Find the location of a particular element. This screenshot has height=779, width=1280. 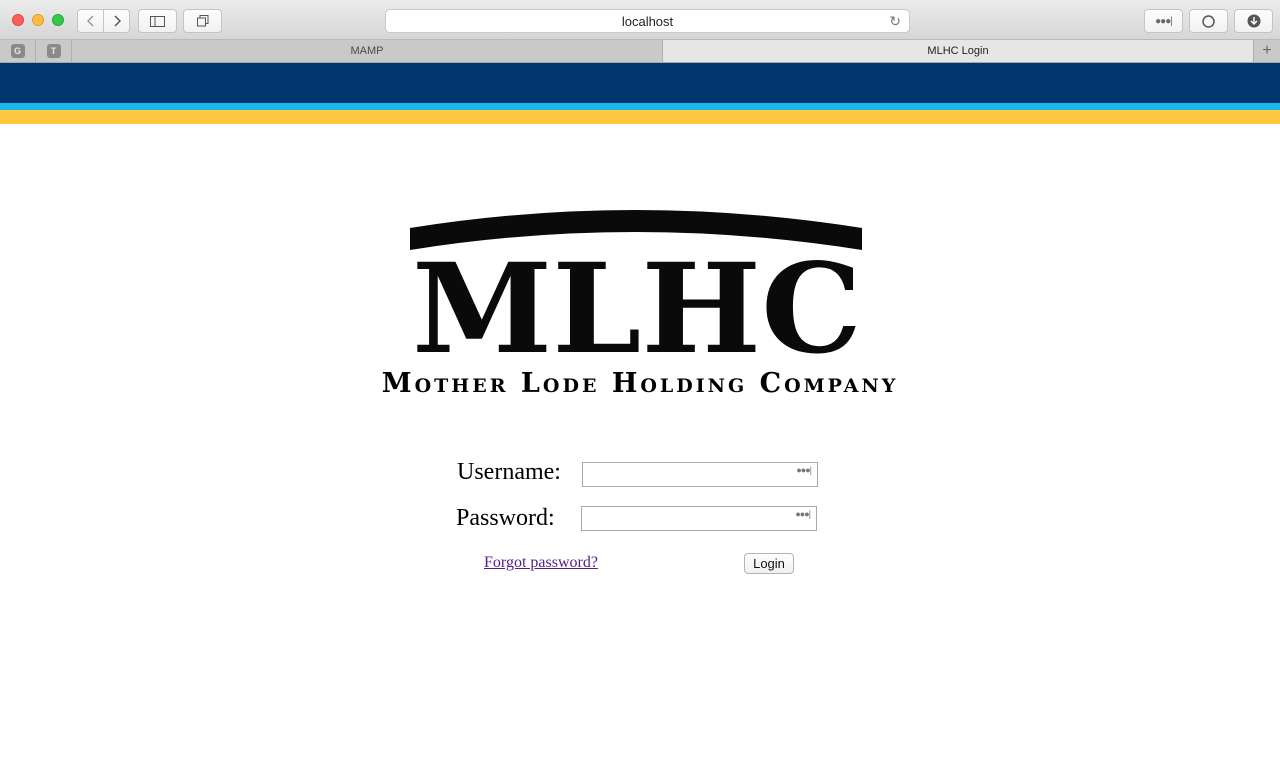

back-button is located at coordinates (90, 21).